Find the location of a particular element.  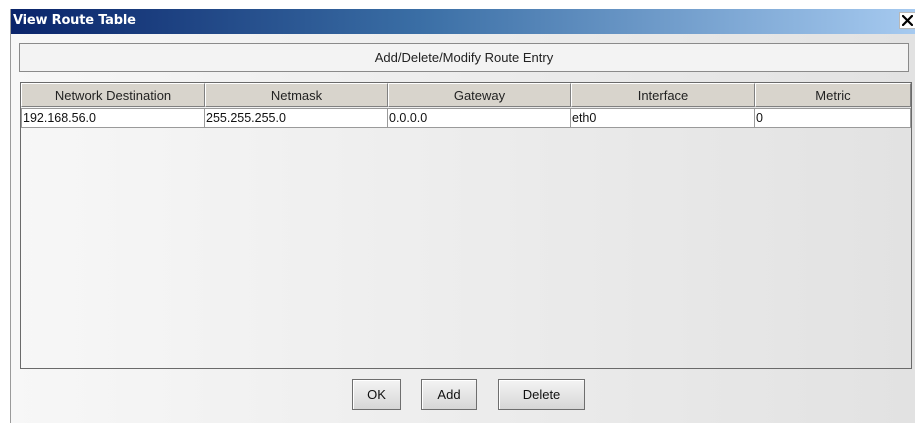

column-header-label: Metric is located at coordinates (833, 95).